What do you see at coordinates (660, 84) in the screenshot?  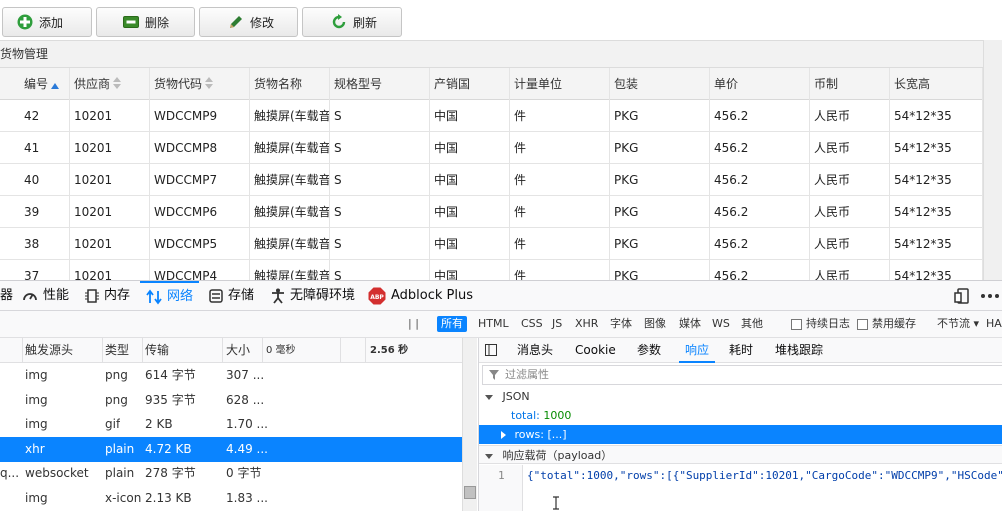 I see `column-header-package: 包装` at bounding box center [660, 84].